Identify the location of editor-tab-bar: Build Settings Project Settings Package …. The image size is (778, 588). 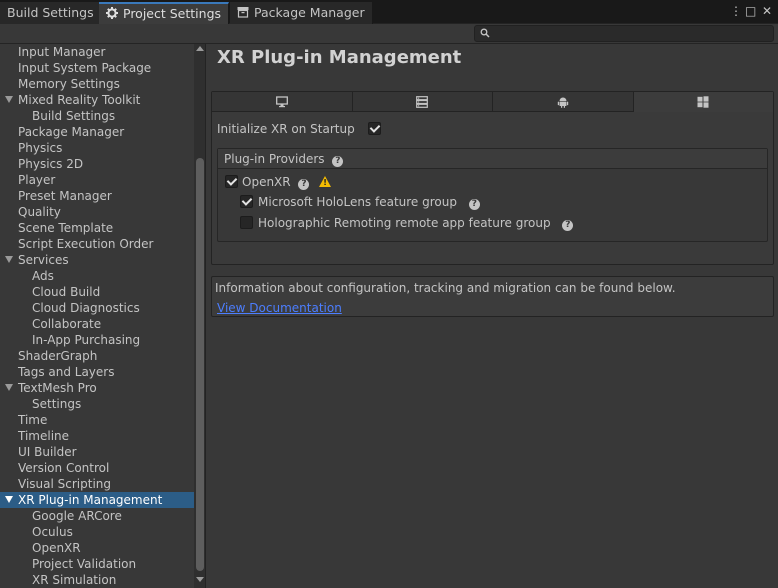
(389, 12).